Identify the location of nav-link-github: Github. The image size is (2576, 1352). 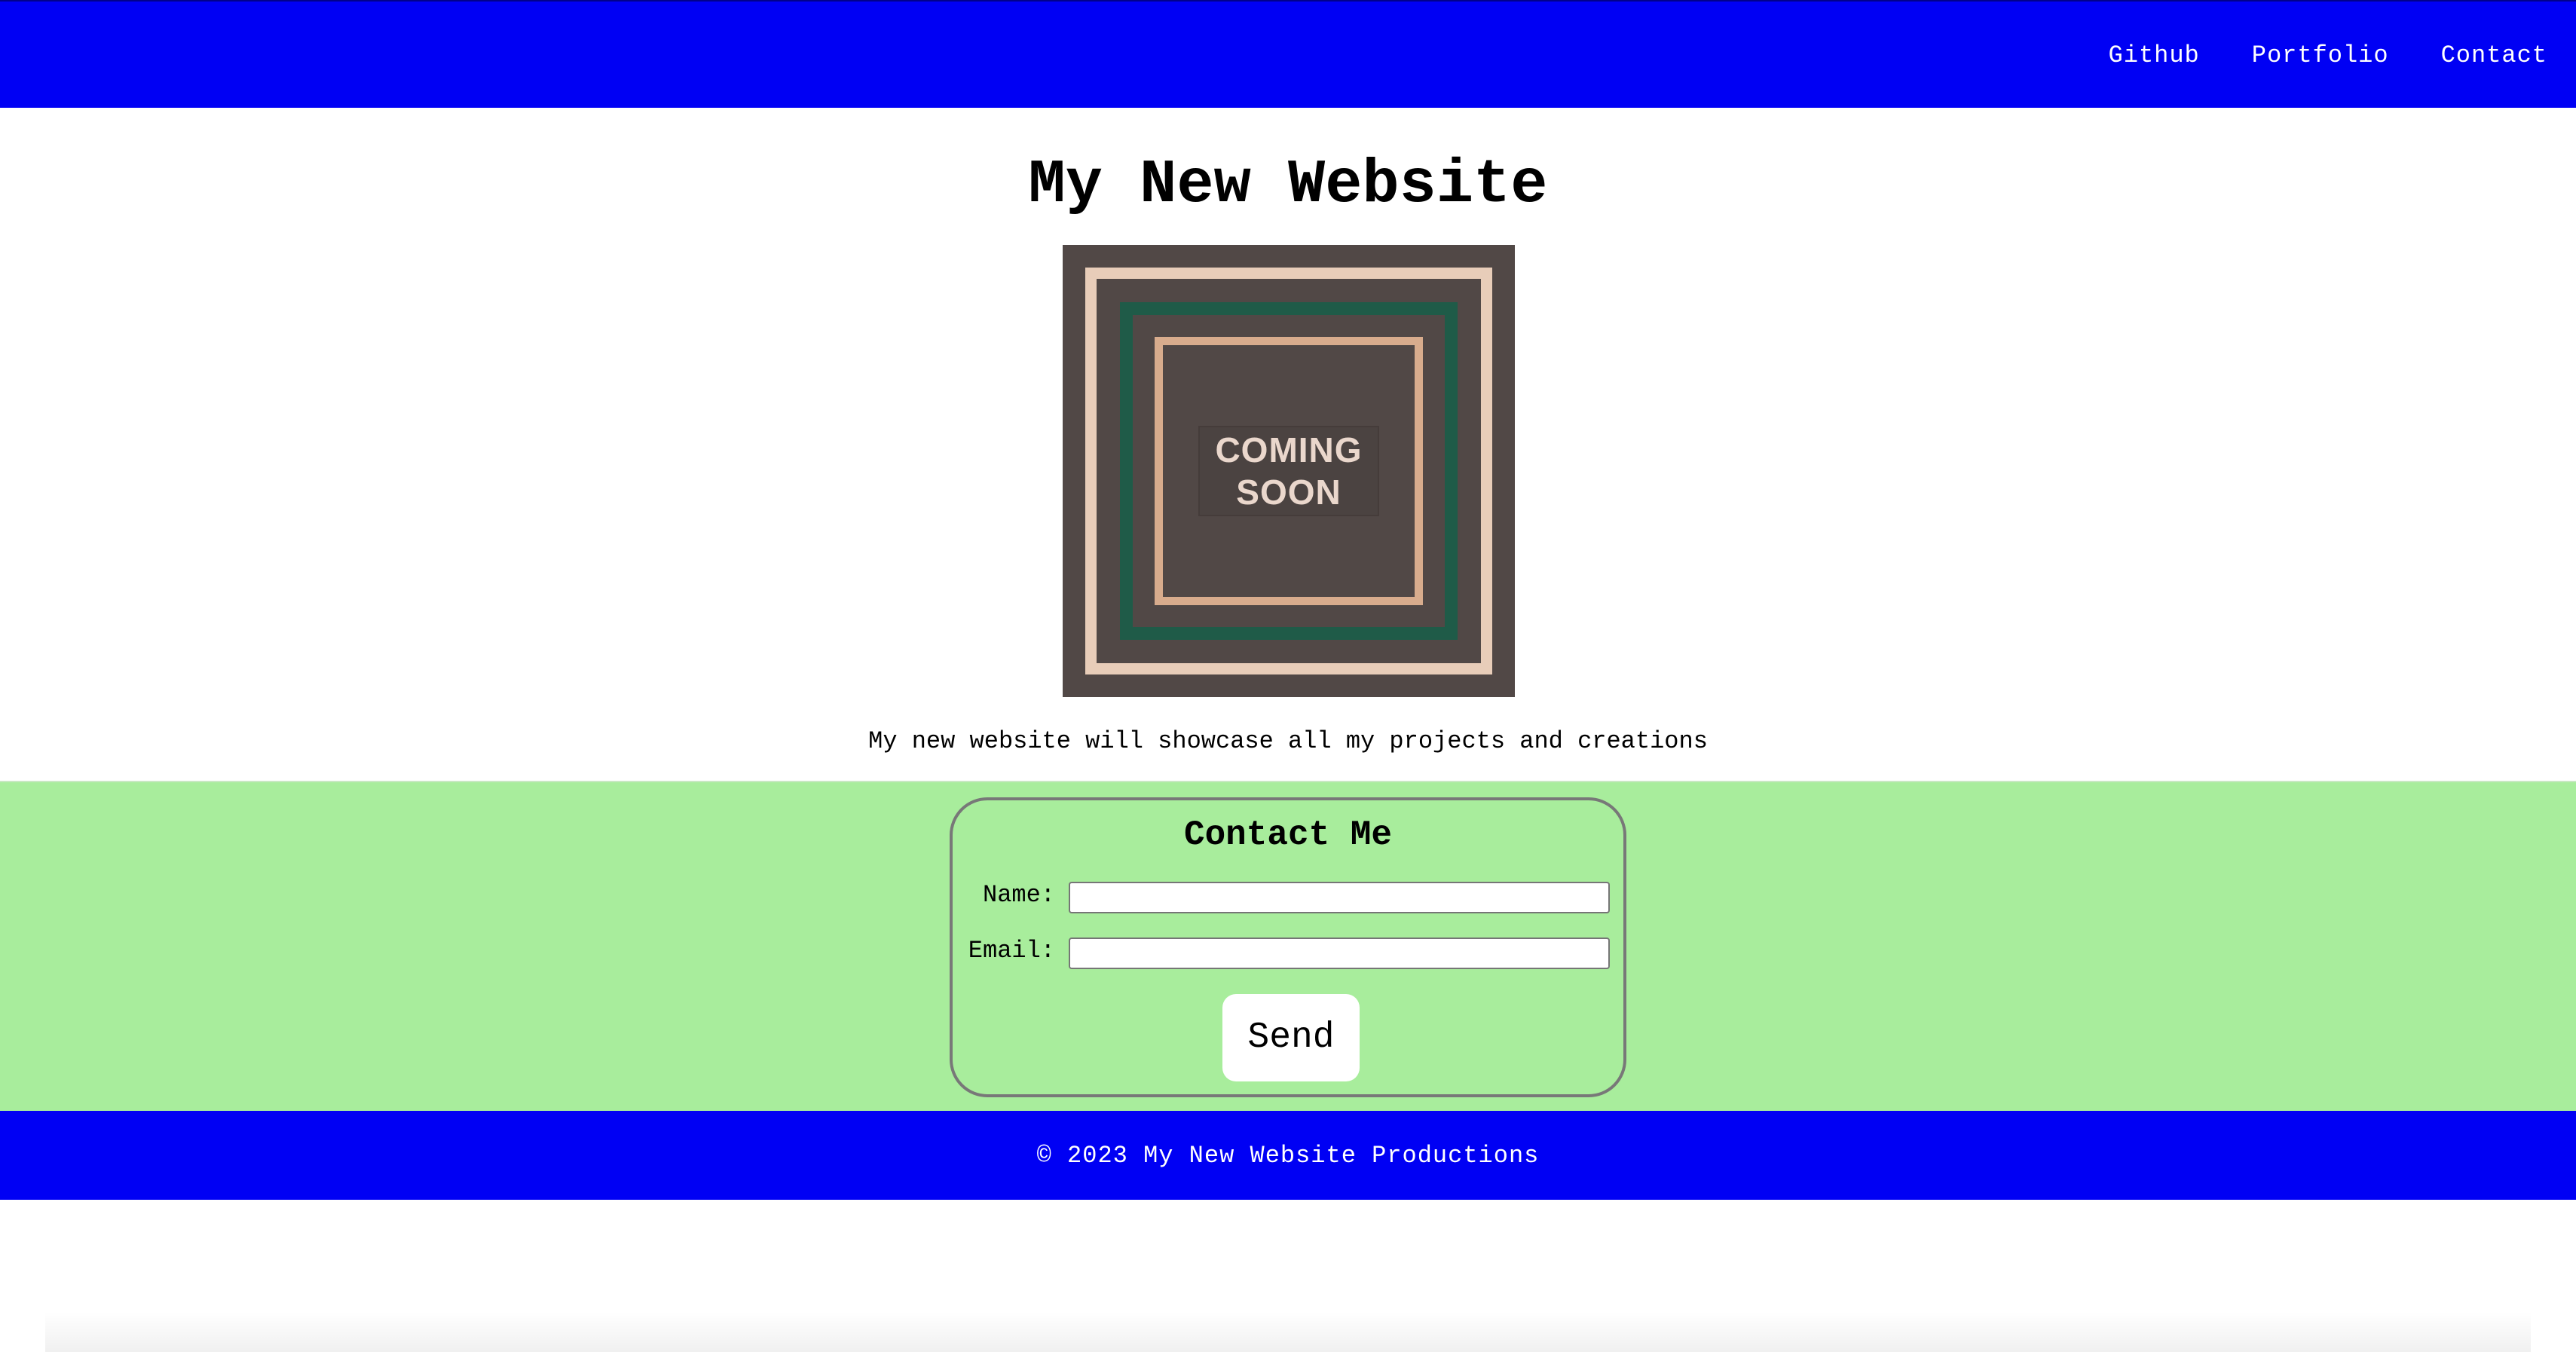
(2155, 55).